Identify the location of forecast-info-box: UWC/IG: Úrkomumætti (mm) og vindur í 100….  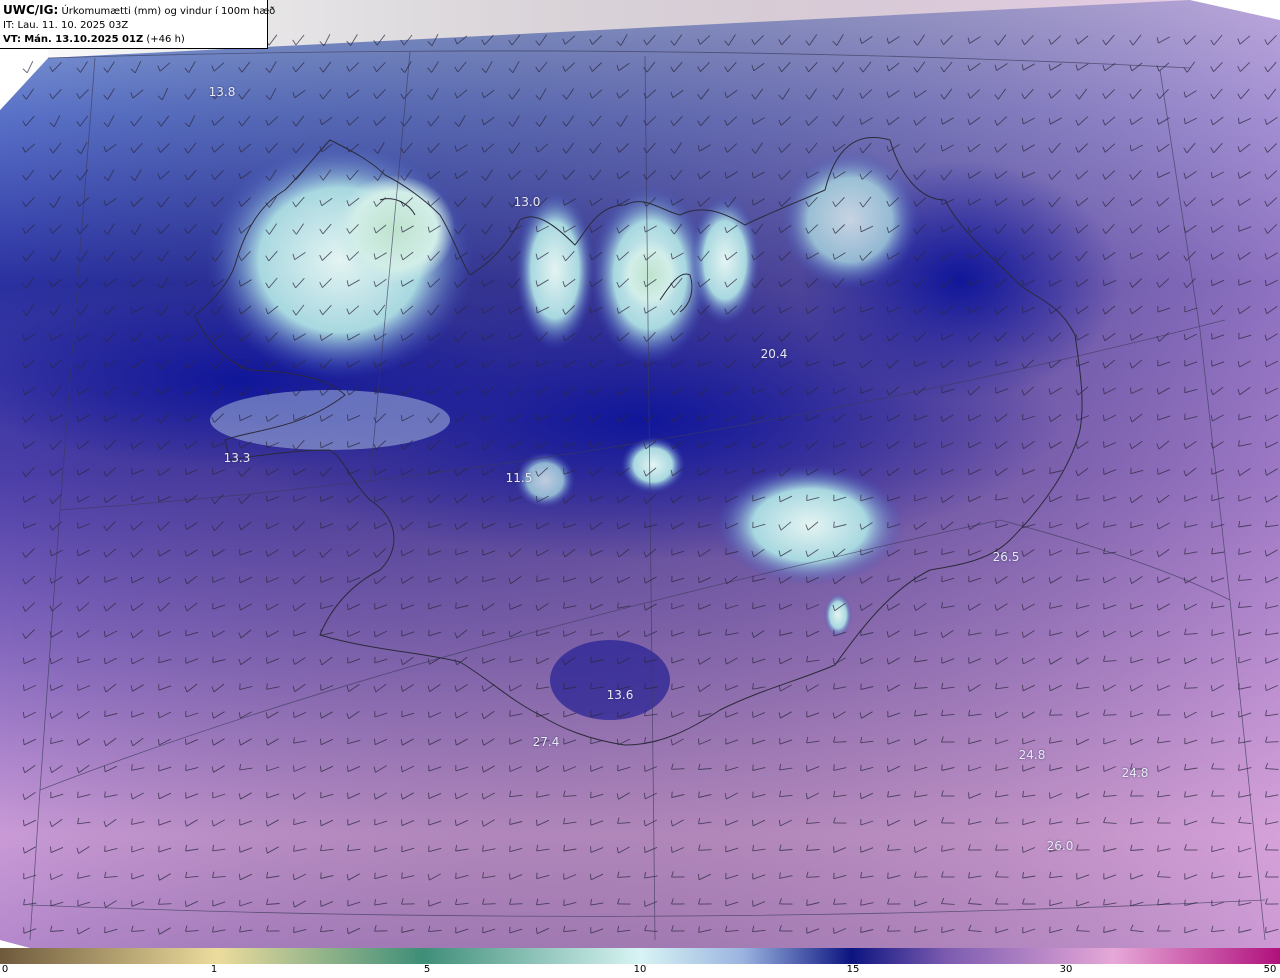
(137, 24).